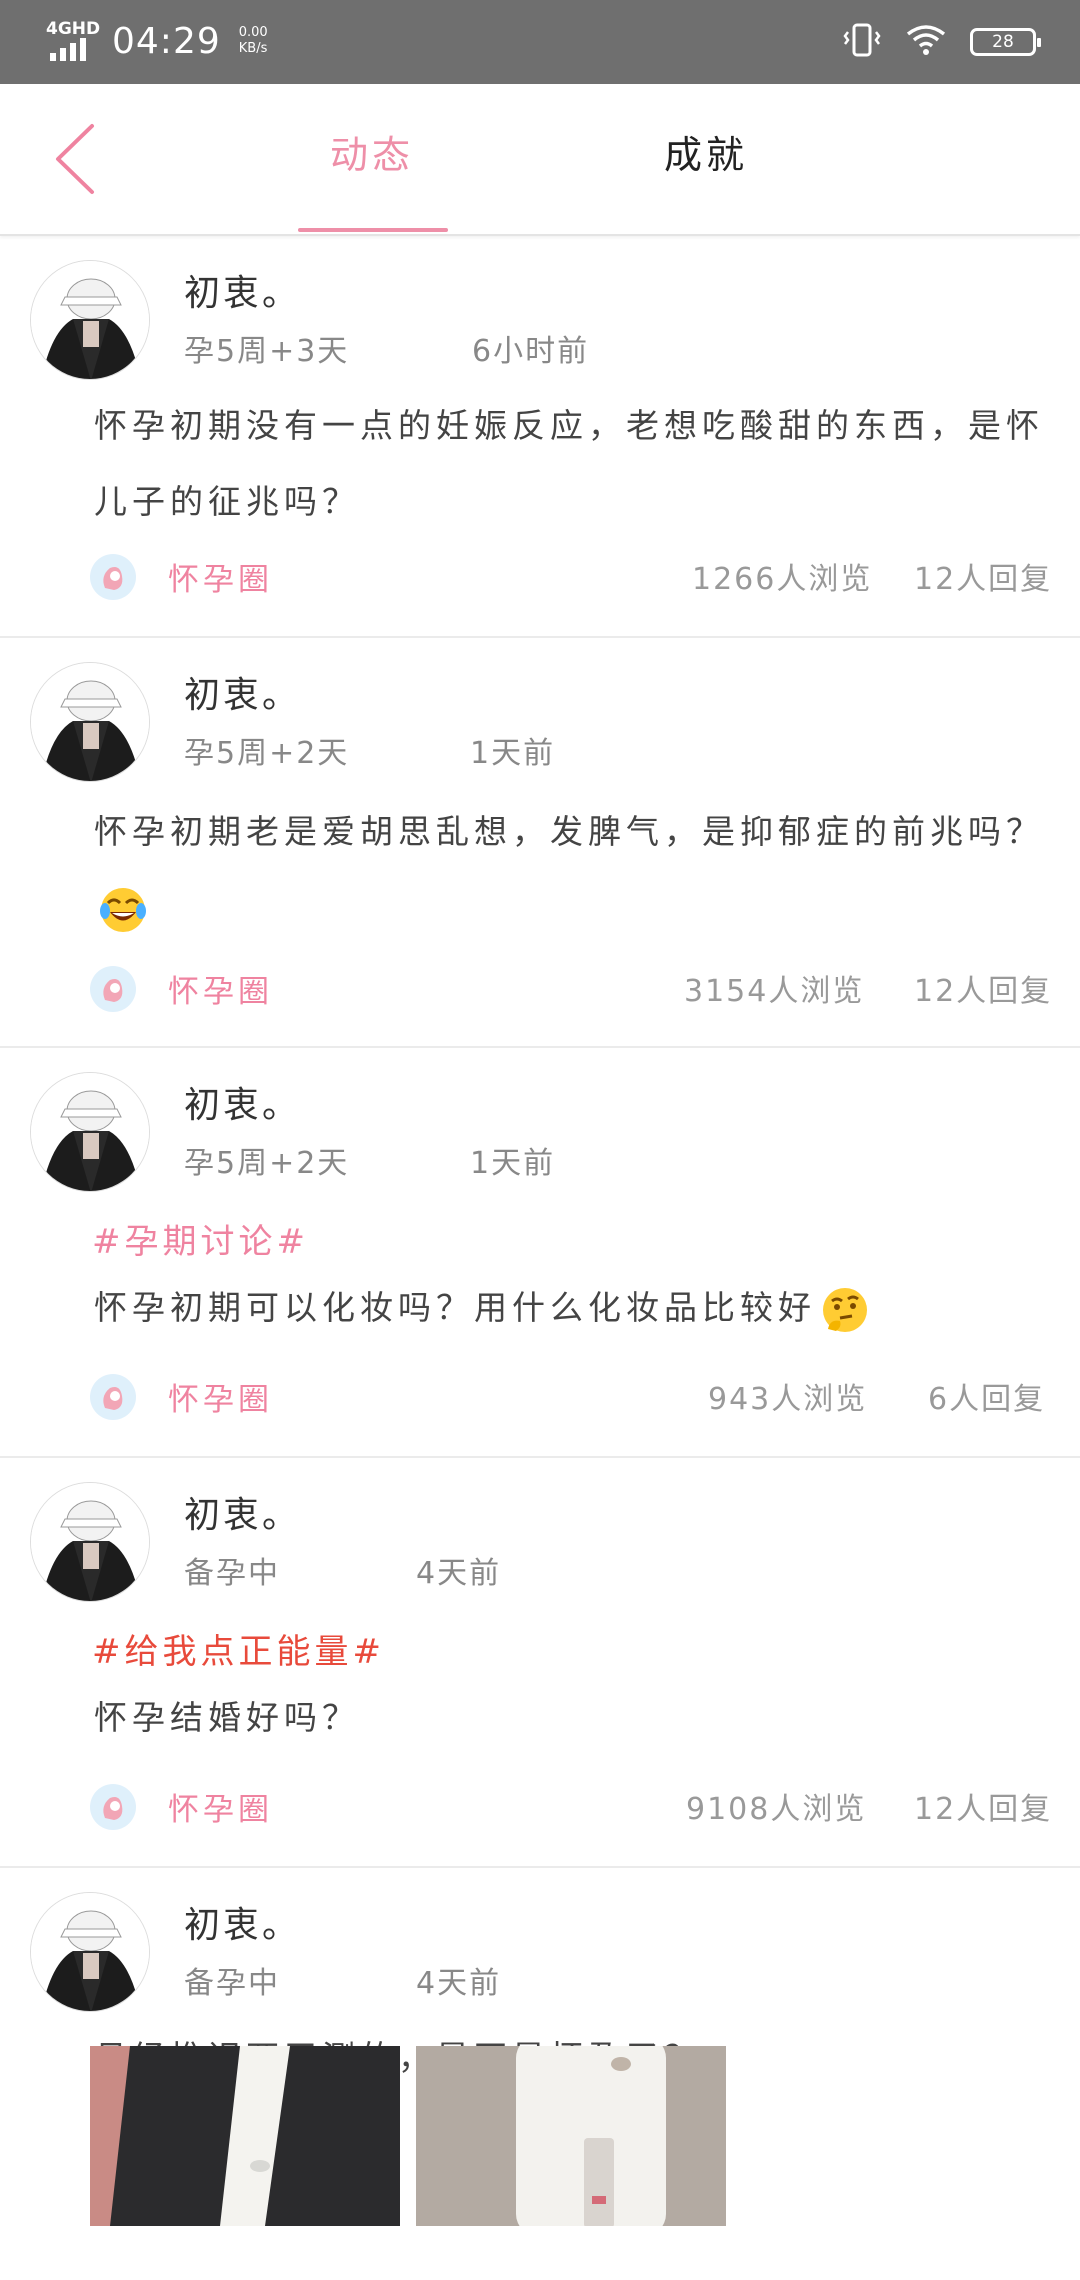 This screenshot has width=1080, height=2280. Describe the element at coordinates (774, 991) in the screenshot. I see `view-count: 3154人浏览` at that location.